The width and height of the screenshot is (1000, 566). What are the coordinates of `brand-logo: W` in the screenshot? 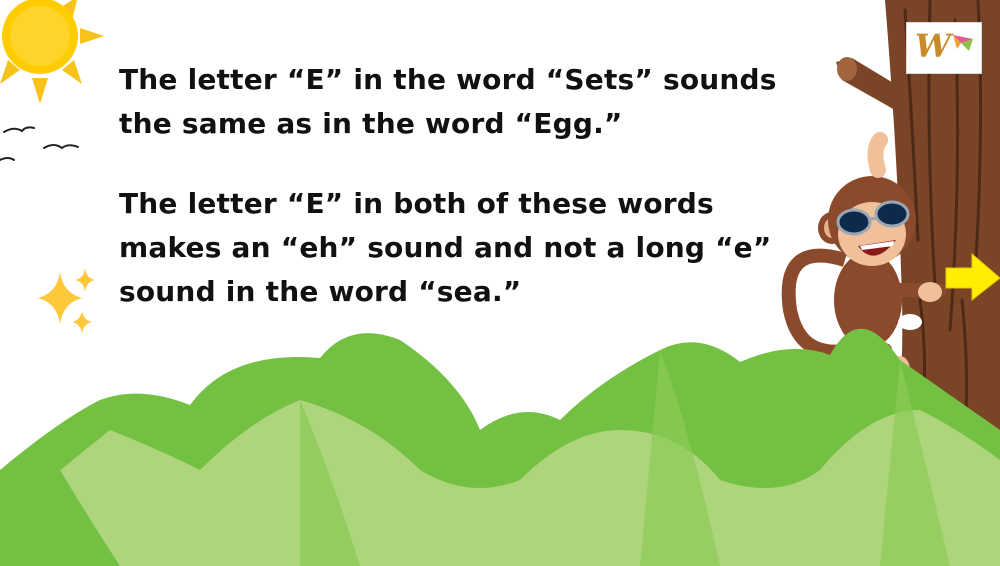 It's located at (944, 48).